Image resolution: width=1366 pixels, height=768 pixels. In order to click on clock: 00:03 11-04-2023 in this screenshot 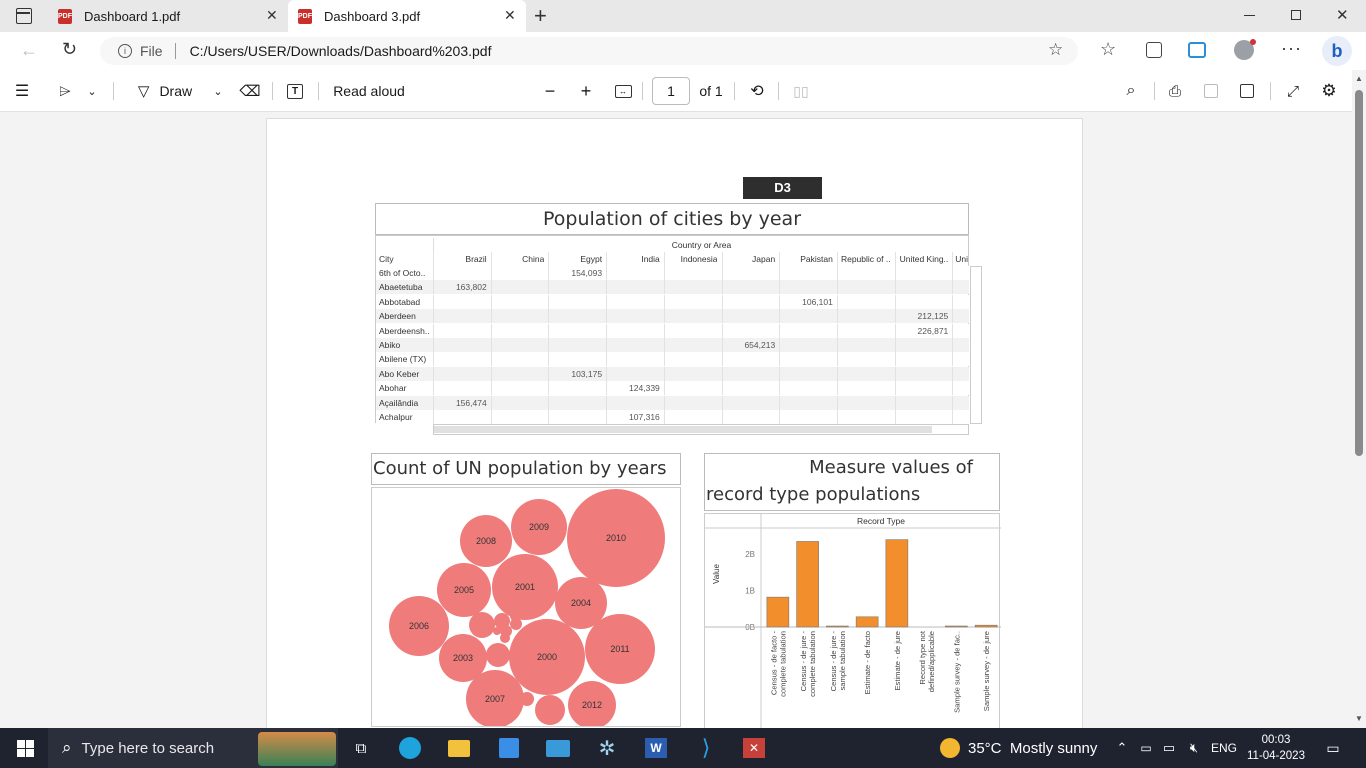, I will do `click(1276, 748)`.